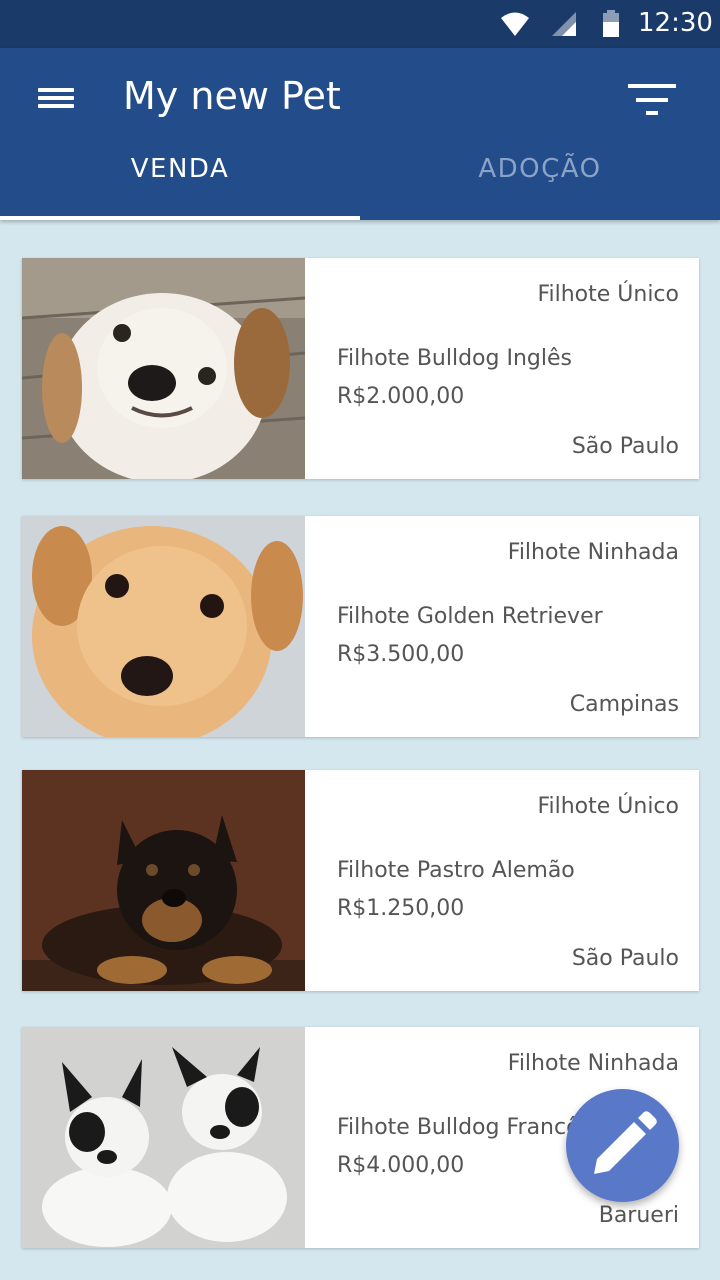 This screenshot has height=1280, width=720. I want to click on listing-price: R$1.250,00, so click(401, 908).